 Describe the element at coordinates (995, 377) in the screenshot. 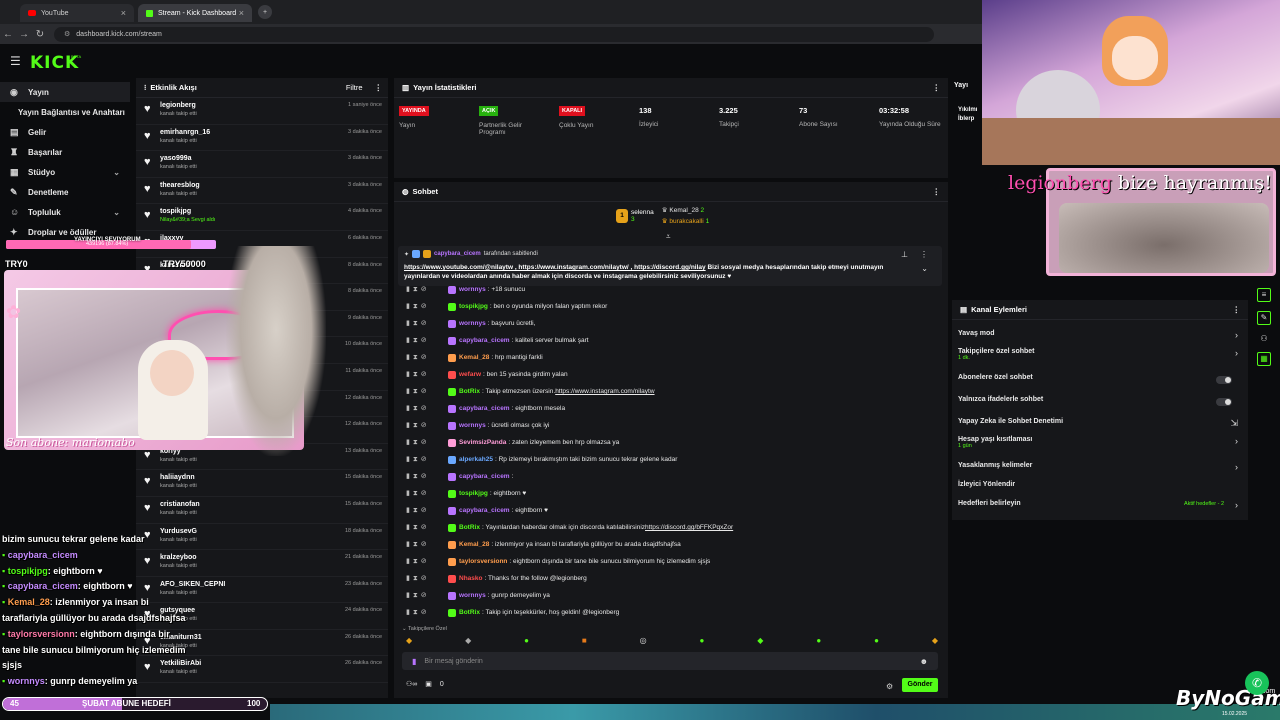

I see `channel-action-item: Abonelere özel sohbet` at that location.